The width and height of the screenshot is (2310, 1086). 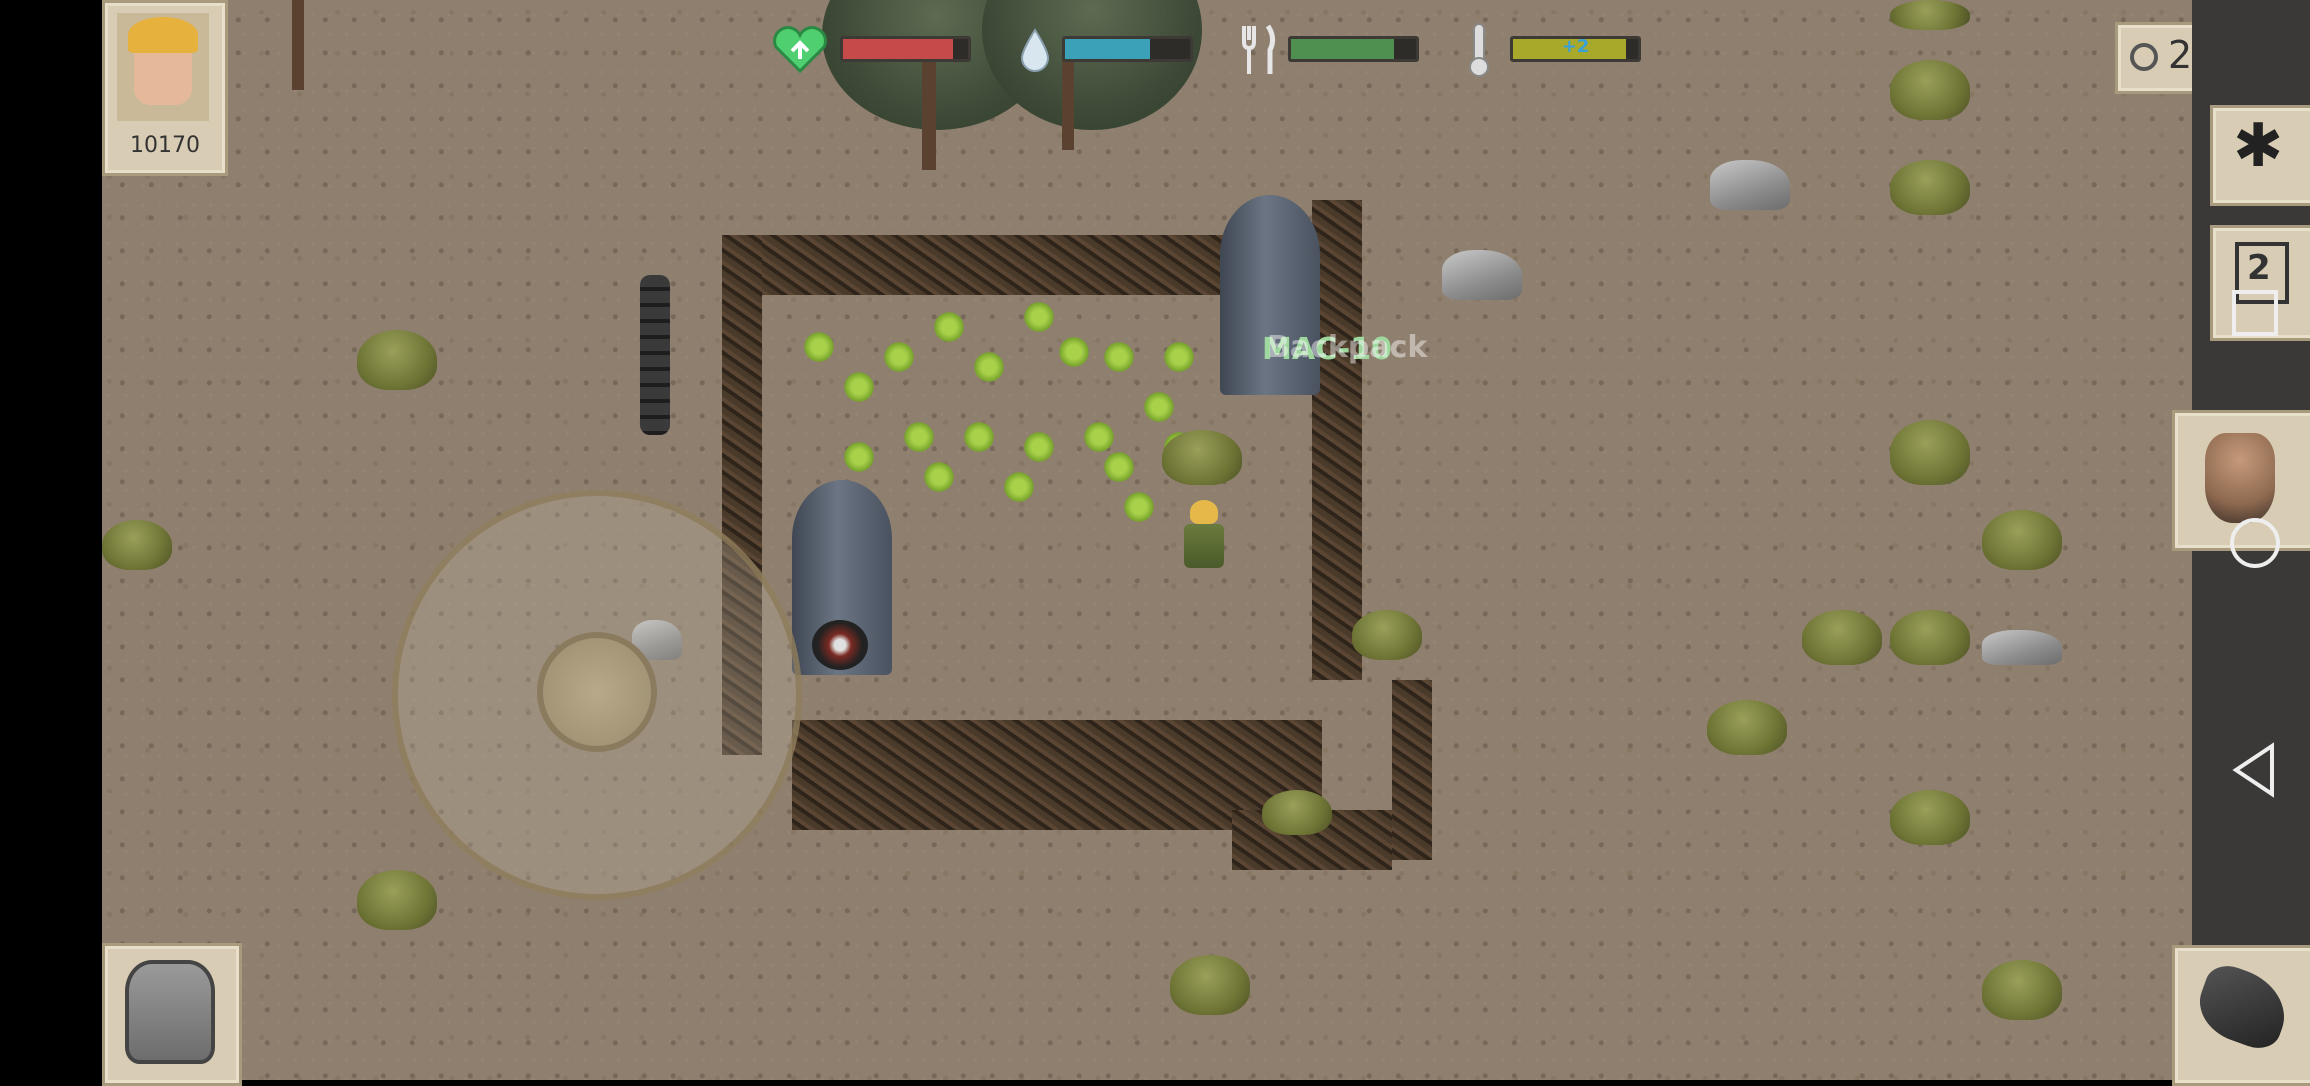 I want to click on water-drop-icon, so click(x=1035, y=51).